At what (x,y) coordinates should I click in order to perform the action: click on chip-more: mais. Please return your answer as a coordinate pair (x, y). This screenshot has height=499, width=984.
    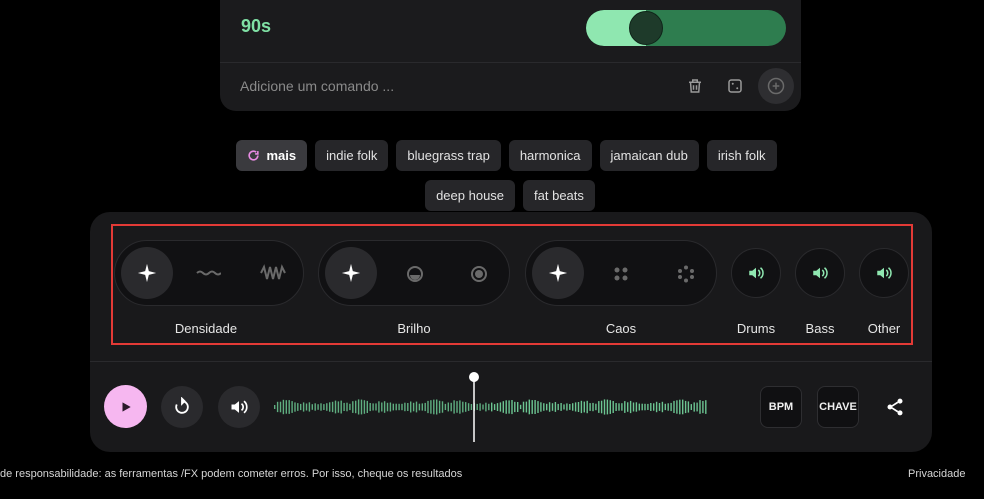
    Looking at the image, I should click on (272, 155).